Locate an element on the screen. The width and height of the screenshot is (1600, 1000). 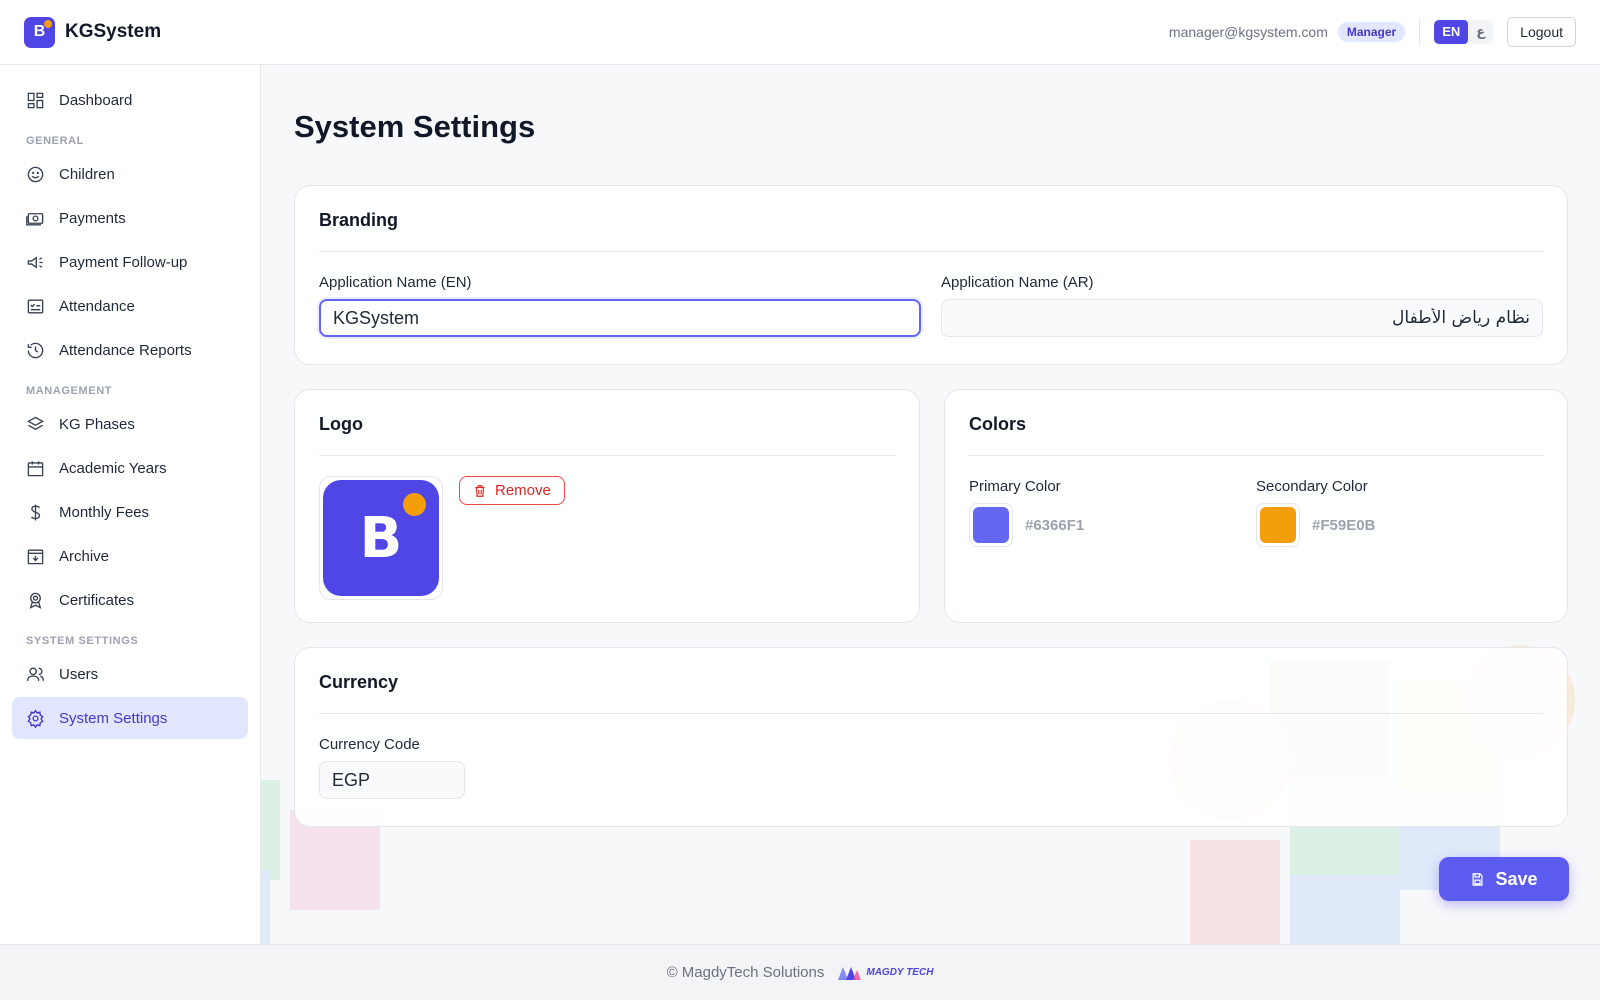
checklist-icon is located at coordinates (35, 306).